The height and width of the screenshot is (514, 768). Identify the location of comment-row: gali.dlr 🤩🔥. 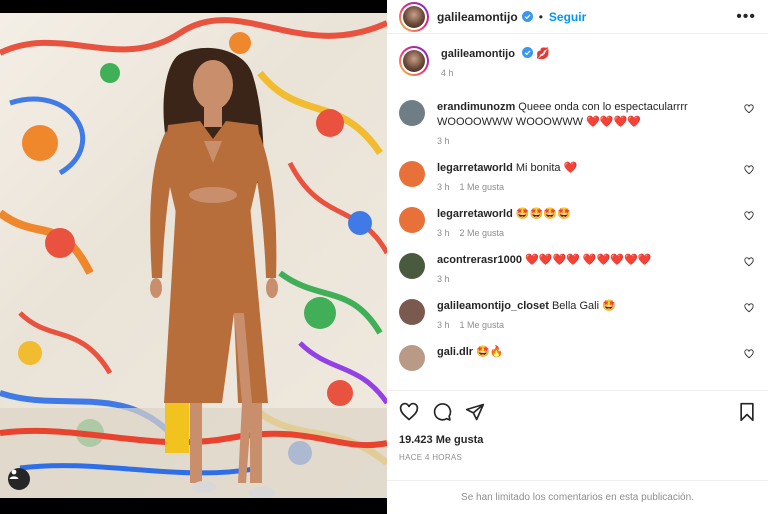
(576, 358).